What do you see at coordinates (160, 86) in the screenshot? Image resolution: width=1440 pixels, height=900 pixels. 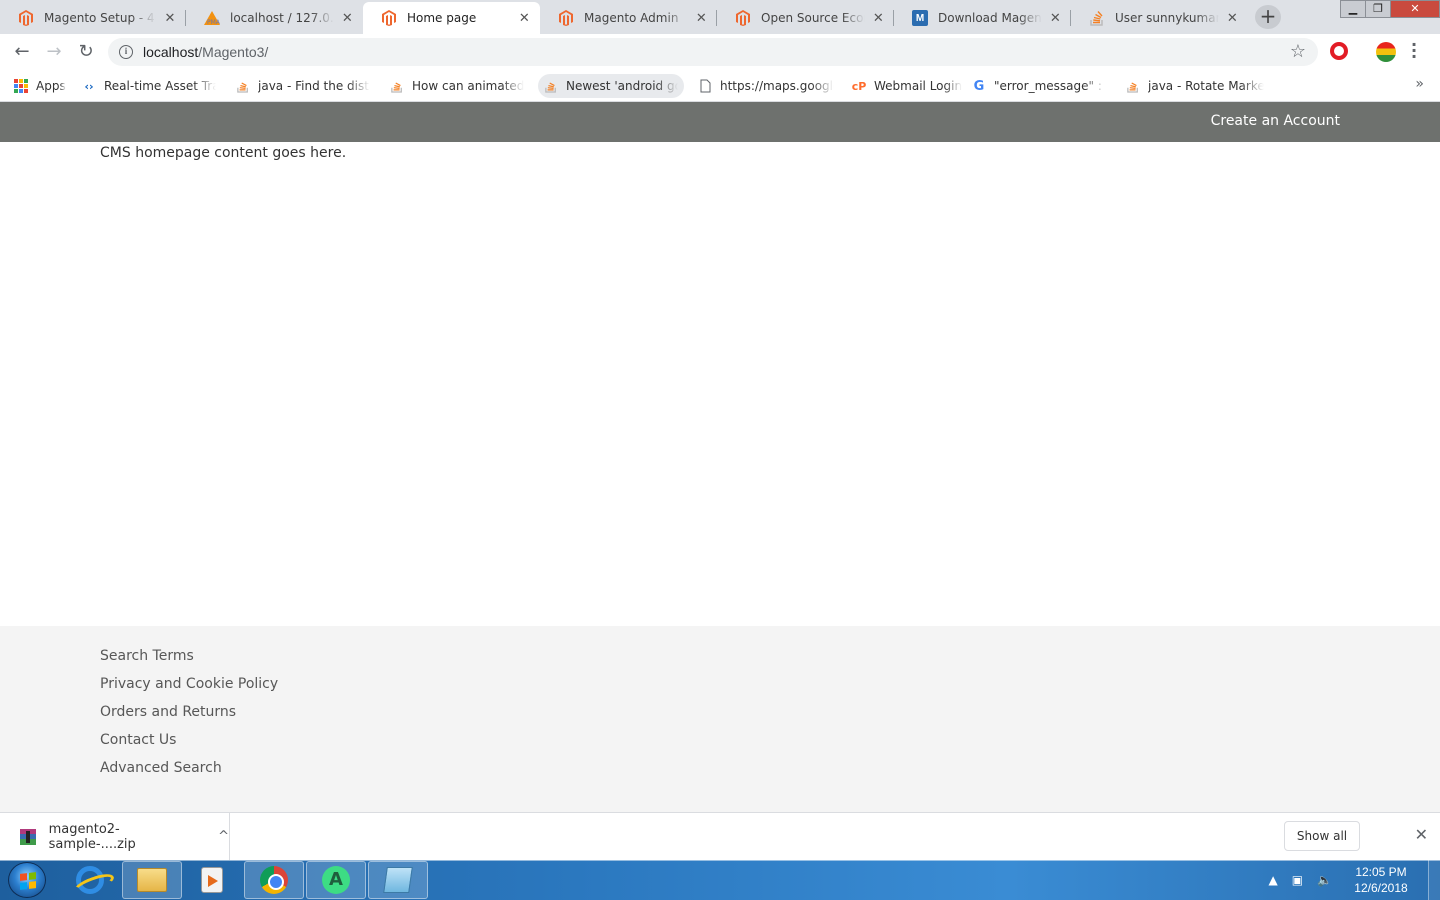 I see `bookmark-label: Real-time Asset Tracking` at bounding box center [160, 86].